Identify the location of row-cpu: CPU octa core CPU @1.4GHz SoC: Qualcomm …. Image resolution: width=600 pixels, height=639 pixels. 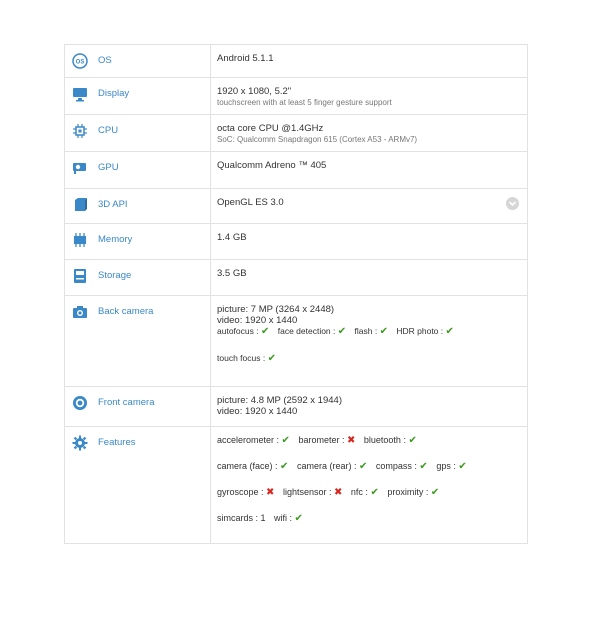
(296, 133).